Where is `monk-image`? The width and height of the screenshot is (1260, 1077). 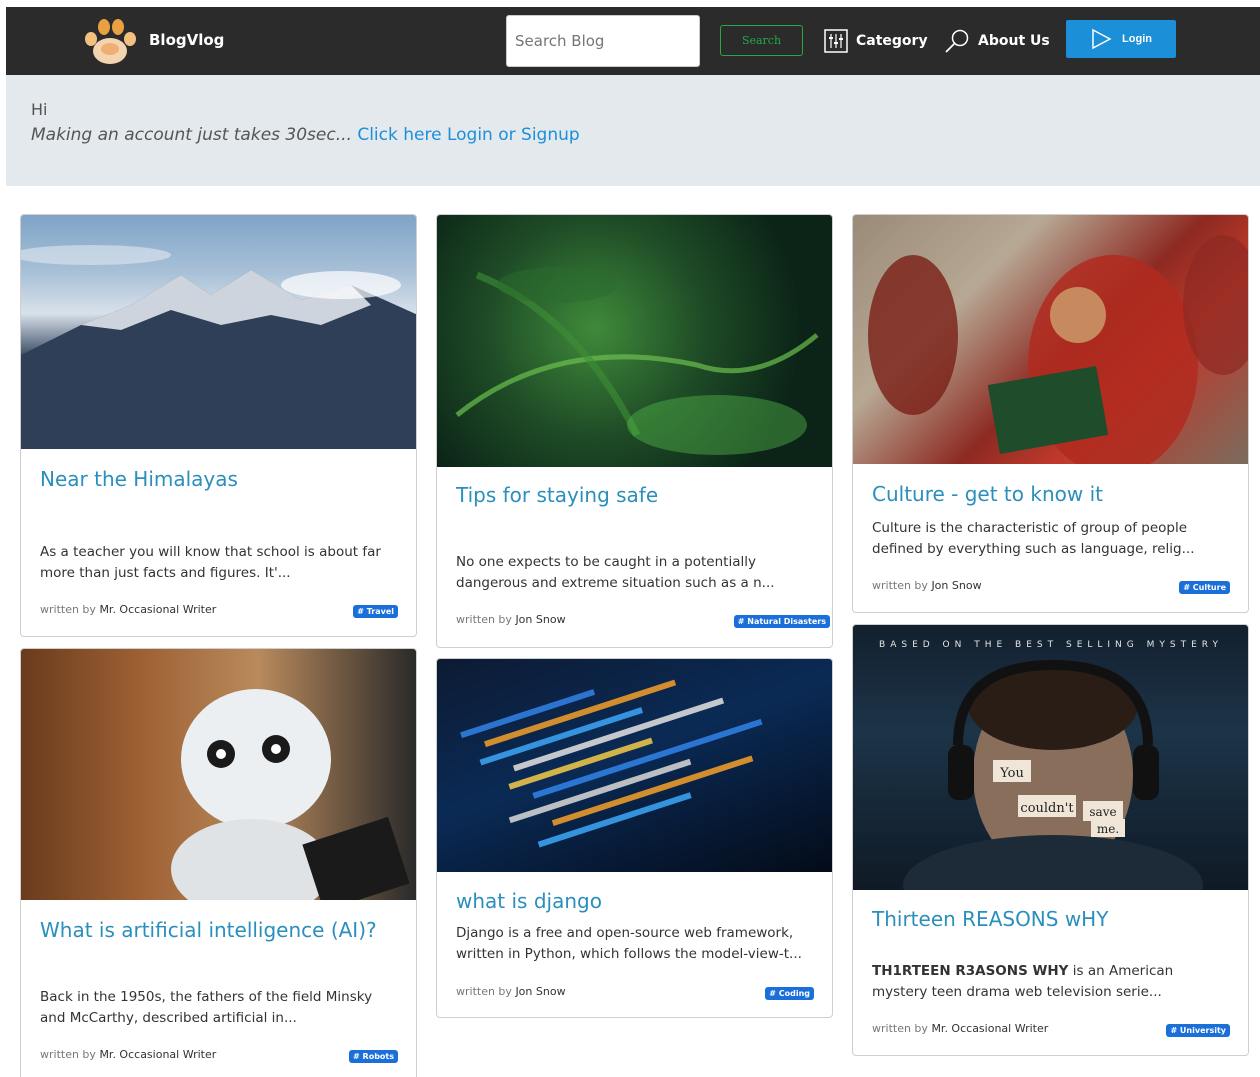 monk-image is located at coordinates (1058, 355).